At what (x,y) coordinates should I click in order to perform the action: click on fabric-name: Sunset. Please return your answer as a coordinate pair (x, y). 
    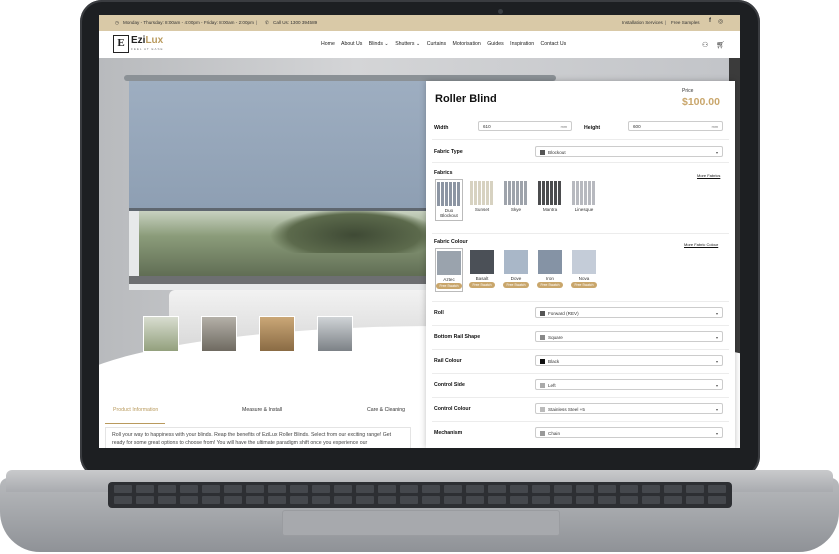
    Looking at the image, I should click on (482, 209).